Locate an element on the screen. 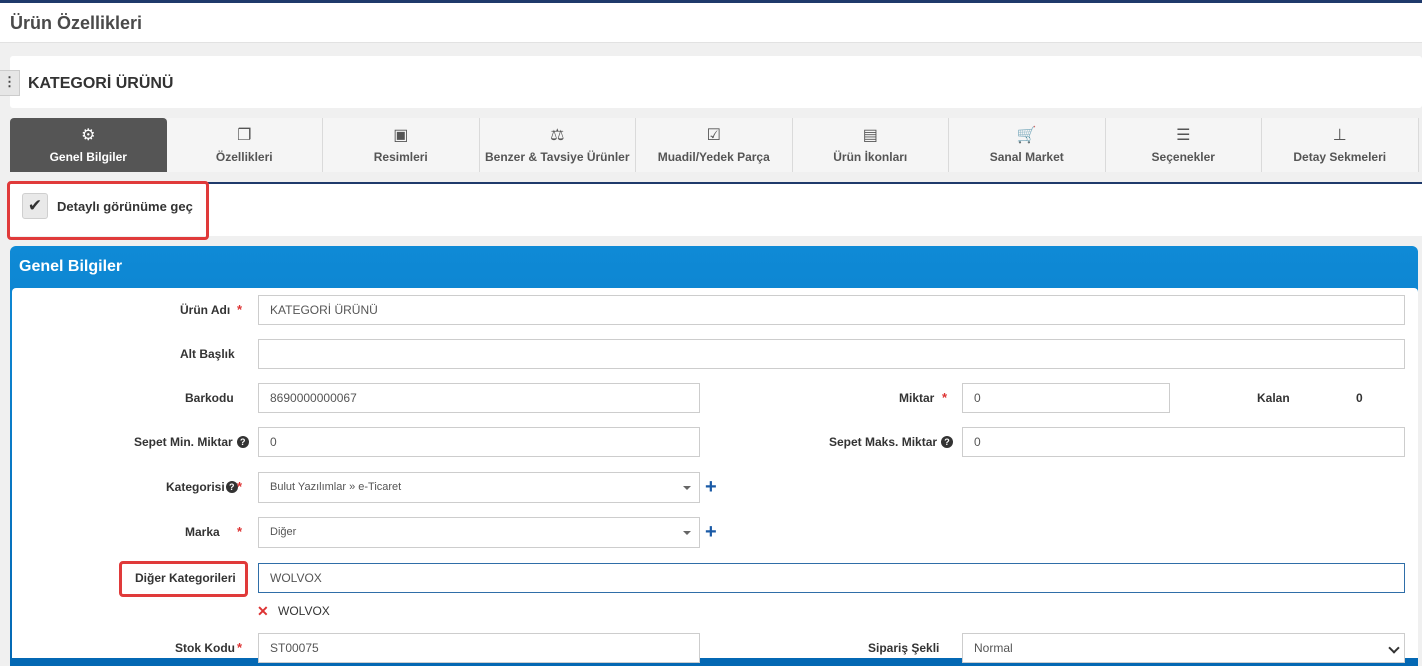  tab-muadil-yedek: ☑ Muadil/Yedek Parça is located at coordinates (714, 145).